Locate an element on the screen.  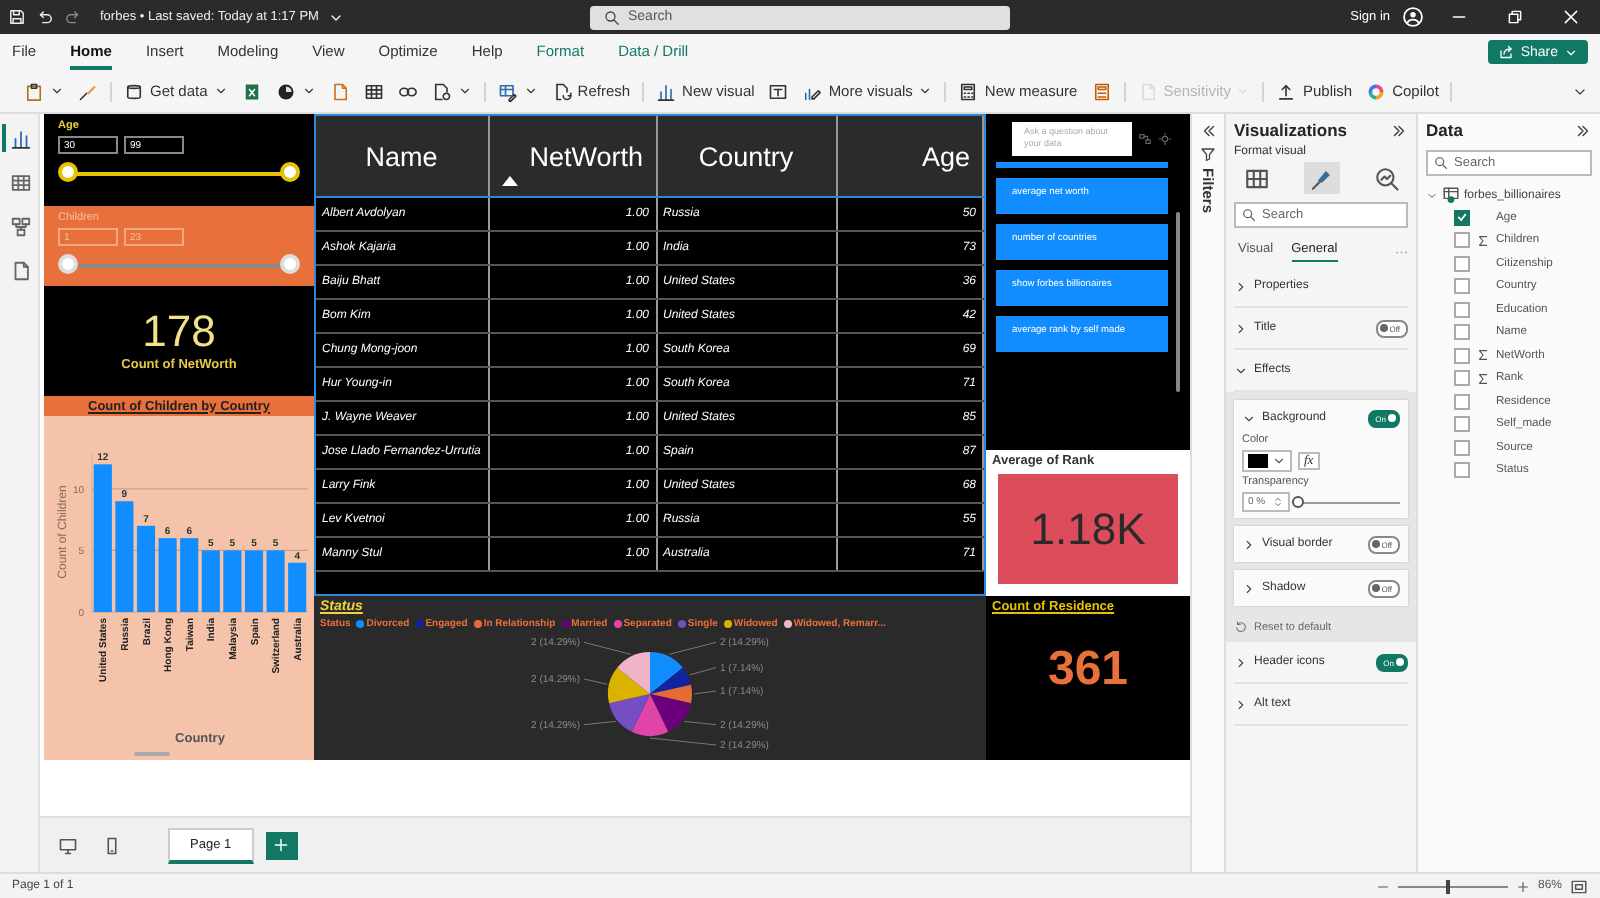
text-box-icon is located at coordinates (778, 91).